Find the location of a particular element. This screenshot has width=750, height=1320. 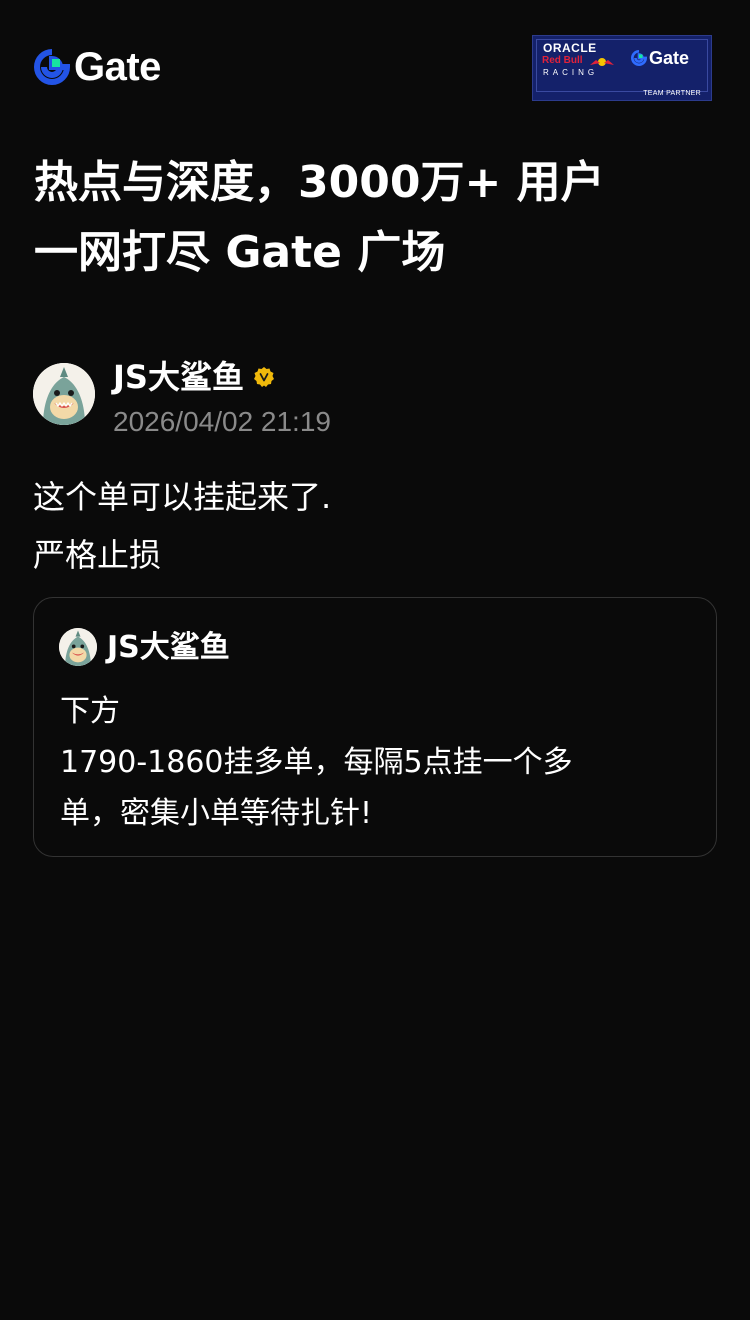

post-body-line: 这个单可以挂起来了. is located at coordinates (182, 497).